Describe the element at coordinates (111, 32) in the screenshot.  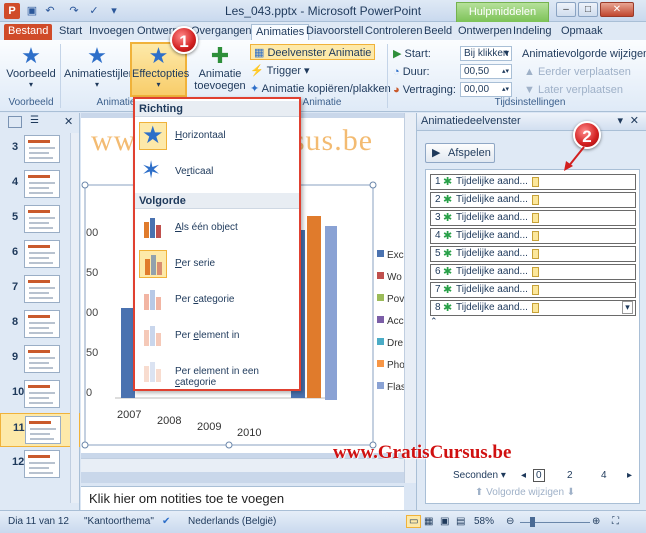
I see `tab-invoegen: Invoegen` at that location.